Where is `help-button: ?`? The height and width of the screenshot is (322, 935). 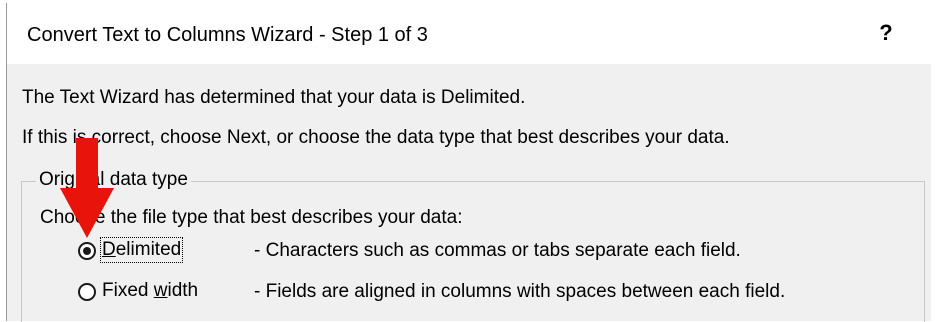
help-button: ? is located at coordinates (886, 34).